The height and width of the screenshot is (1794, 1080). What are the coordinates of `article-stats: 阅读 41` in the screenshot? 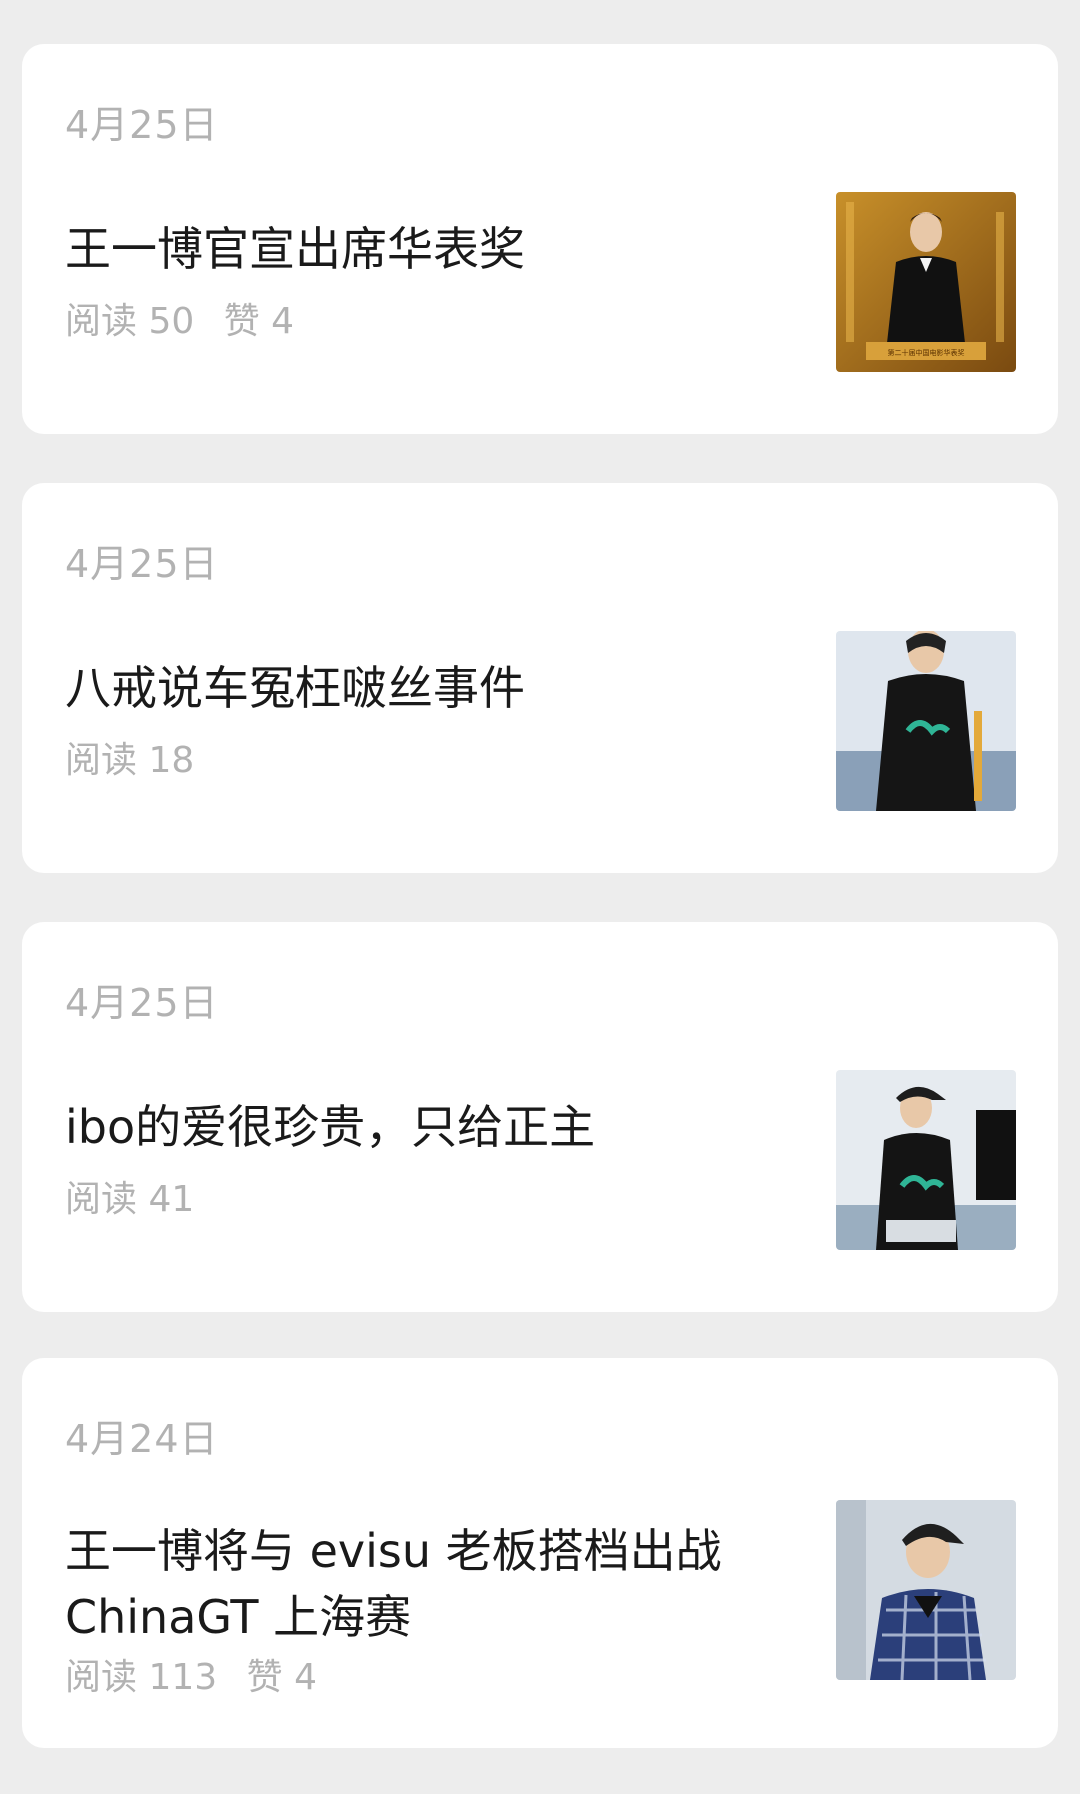 It's located at (138, 1196).